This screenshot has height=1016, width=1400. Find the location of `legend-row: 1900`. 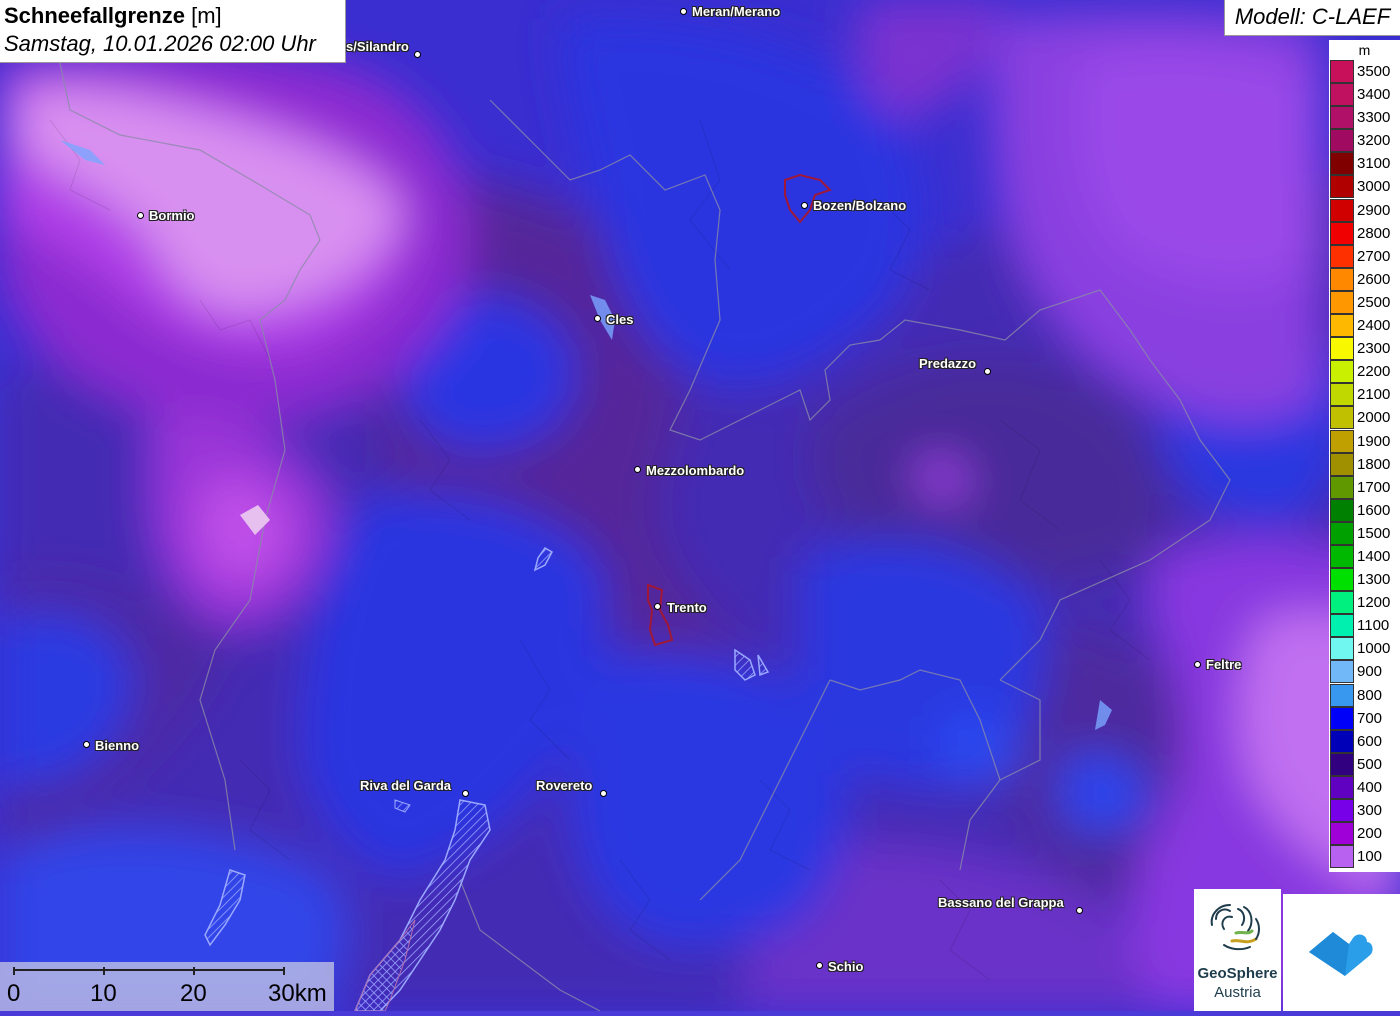

legend-row: 1900 is located at coordinates (1365, 441).